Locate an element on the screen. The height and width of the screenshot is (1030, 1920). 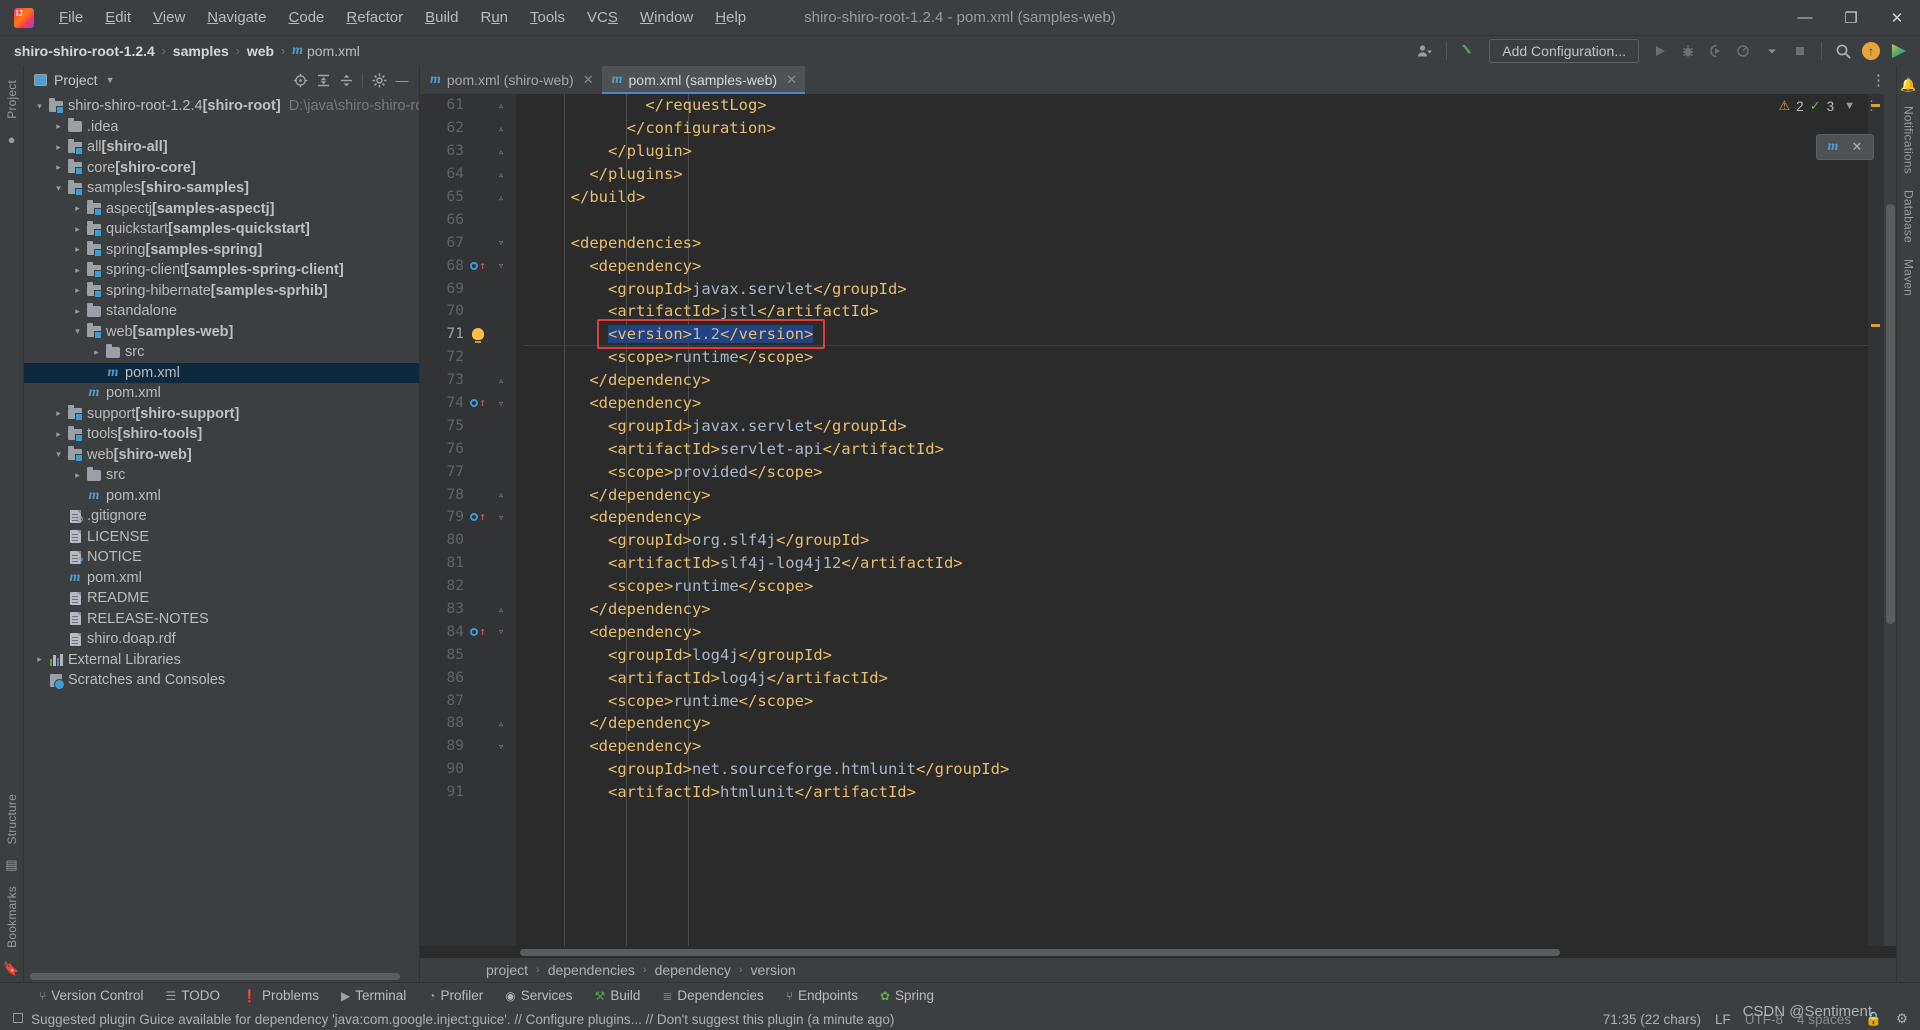
menu-tools: Tools is located at coordinates (547, 17).